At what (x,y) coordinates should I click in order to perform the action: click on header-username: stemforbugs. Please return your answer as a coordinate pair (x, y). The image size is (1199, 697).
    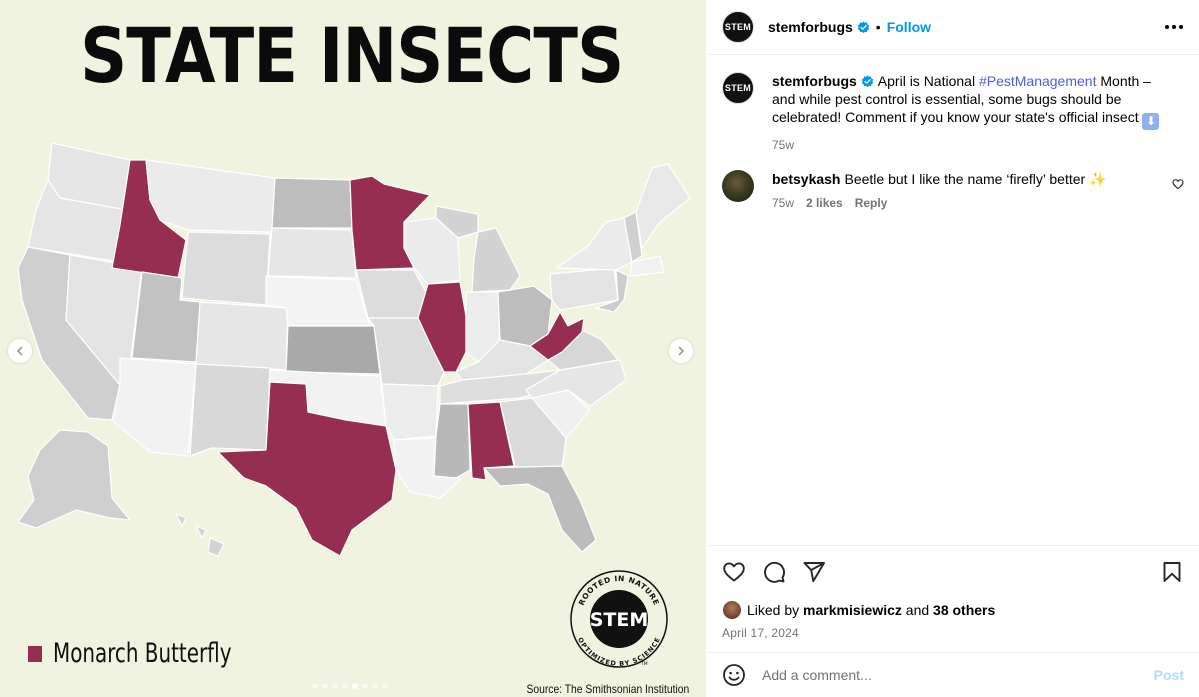
    Looking at the image, I should click on (810, 27).